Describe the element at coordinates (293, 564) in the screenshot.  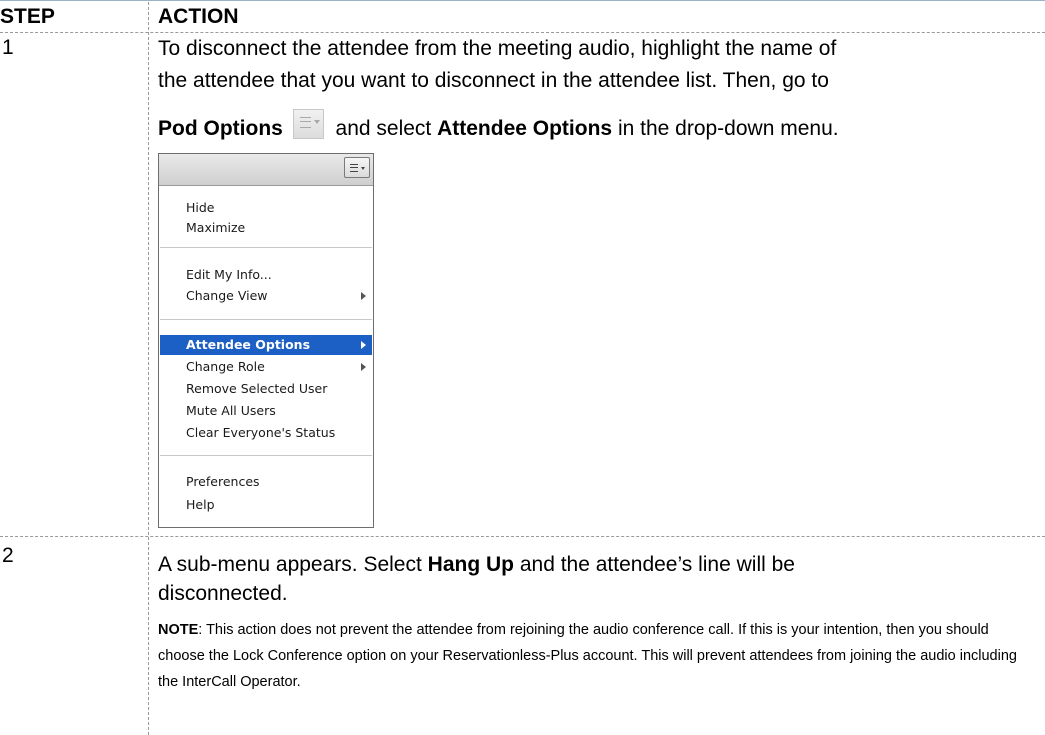
I see `step-2-text-before: A sub-menu appears. Select` at that location.